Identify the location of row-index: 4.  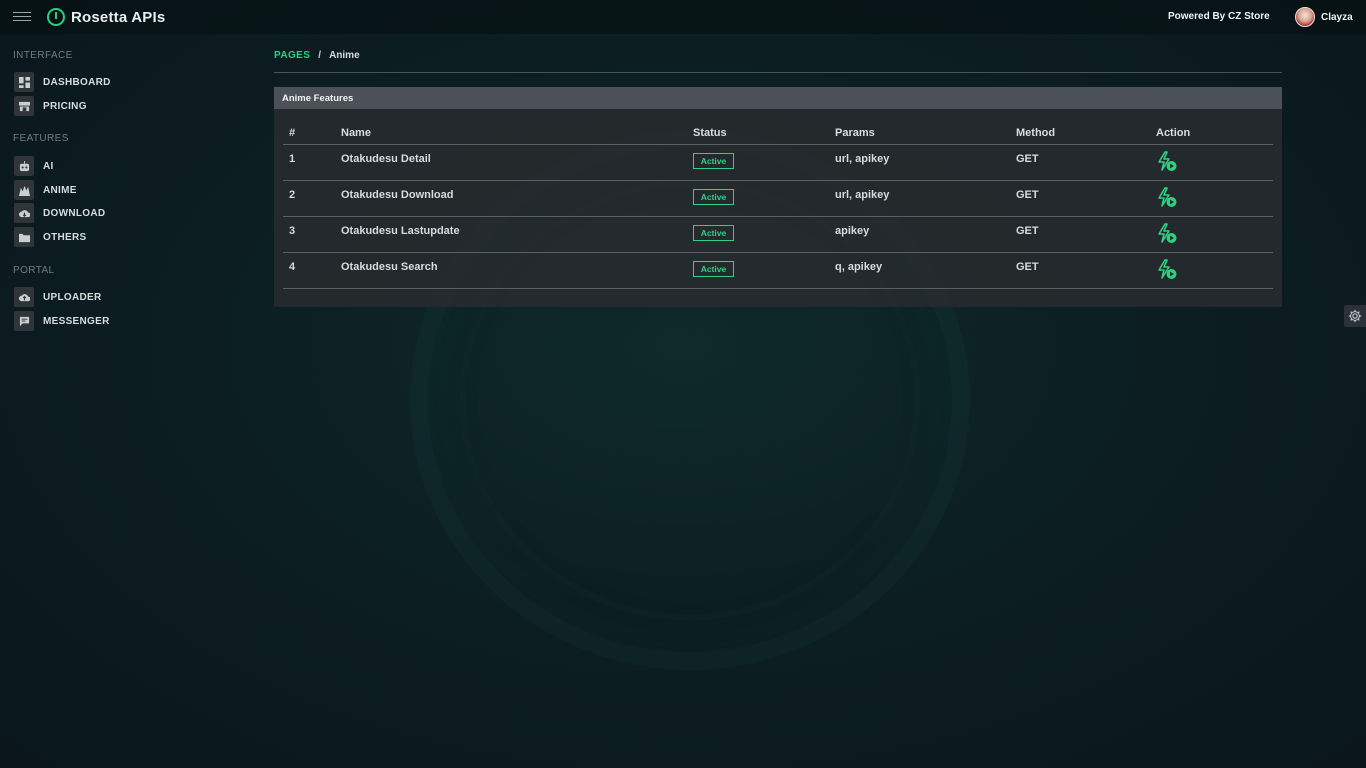
(292, 267).